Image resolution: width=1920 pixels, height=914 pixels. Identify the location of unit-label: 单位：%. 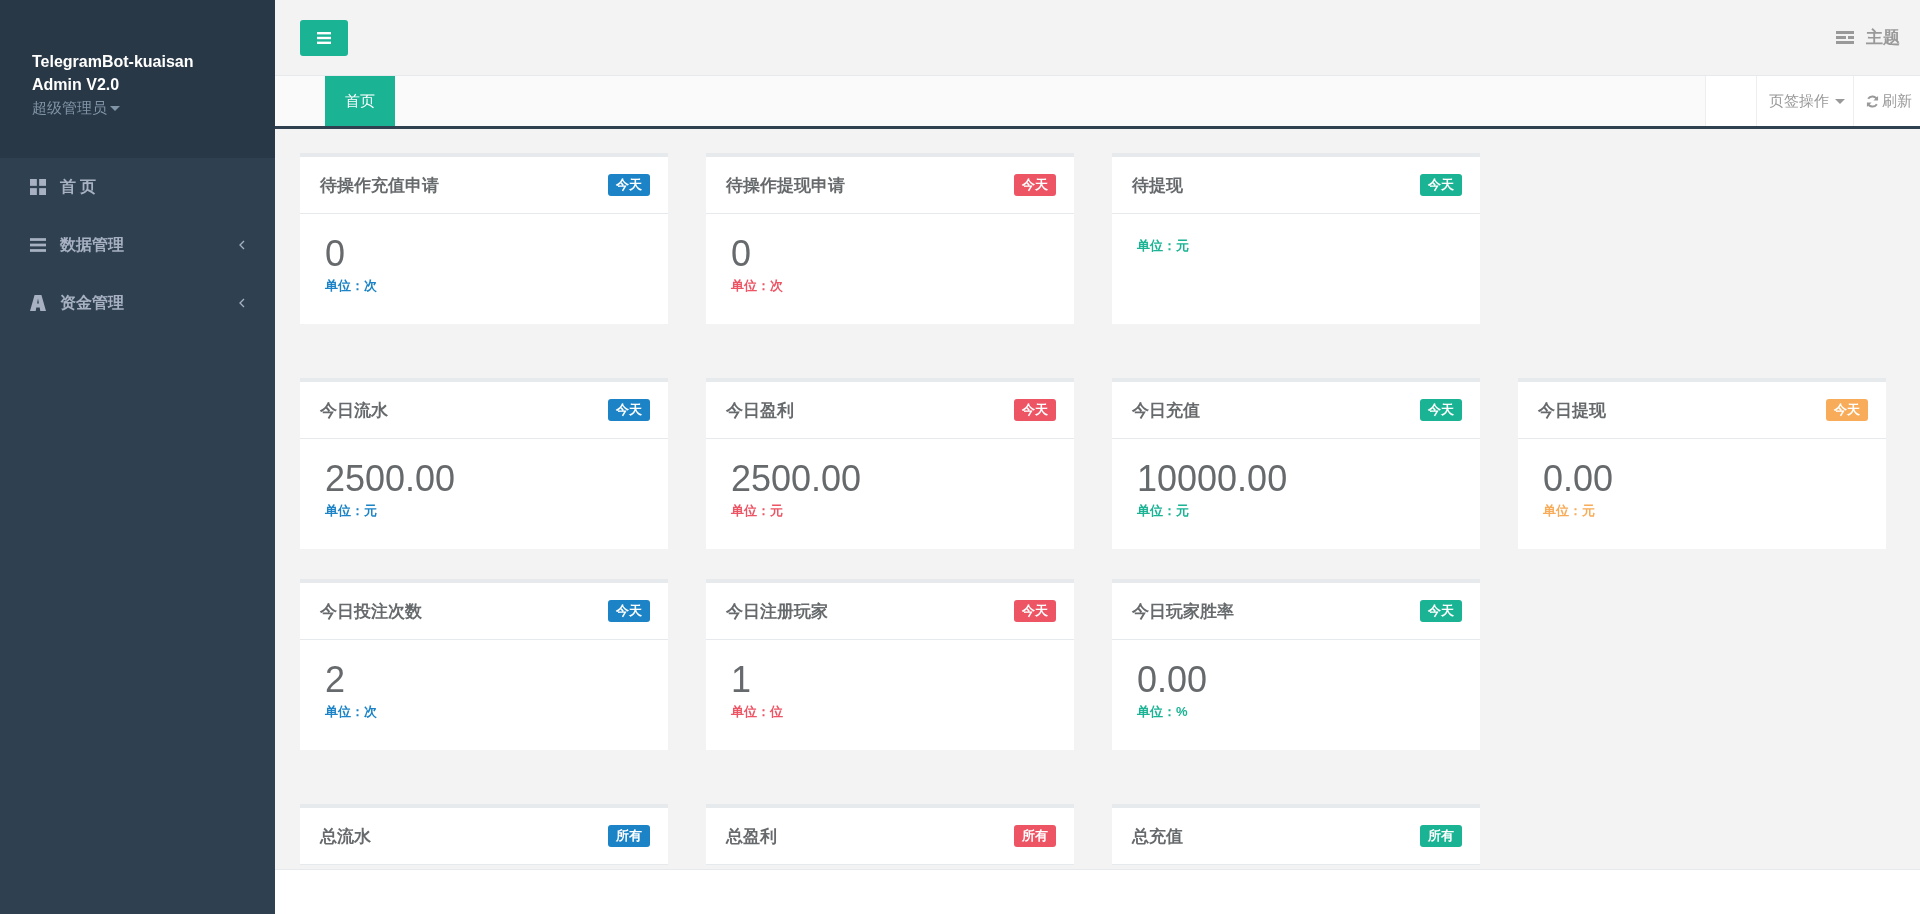
(1163, 712).